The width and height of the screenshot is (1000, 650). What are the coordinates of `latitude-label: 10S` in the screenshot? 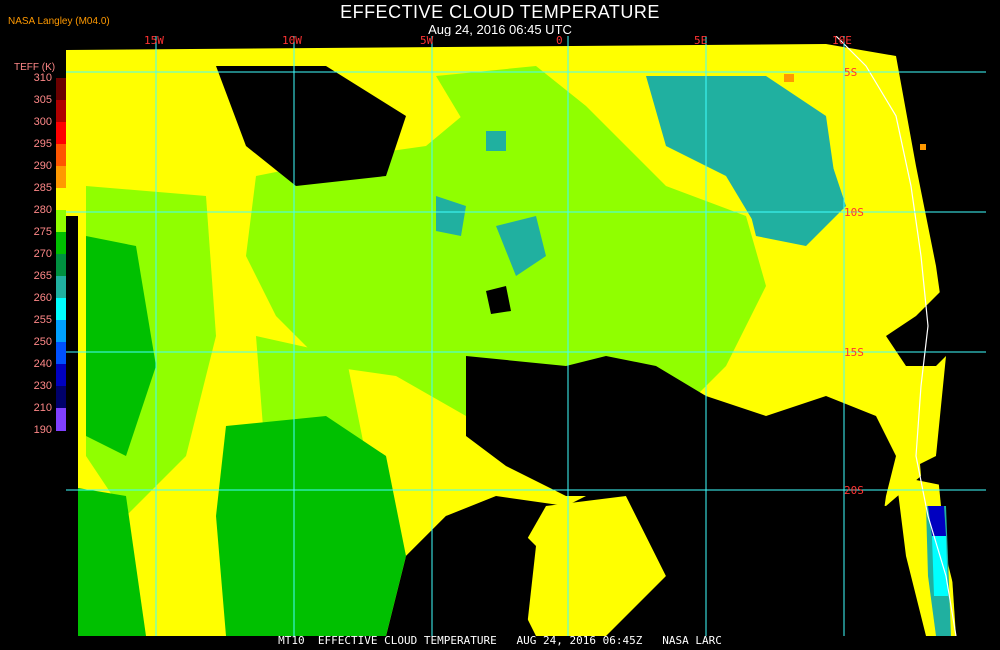 It's located at (854, 212).